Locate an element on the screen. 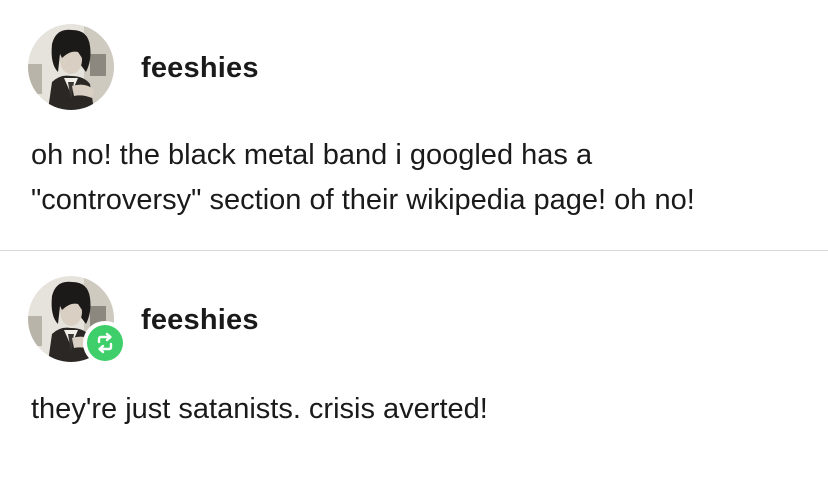 This screenshot has width=828, height=483. avatar-photo-icon is located at coordinates (71, 67).